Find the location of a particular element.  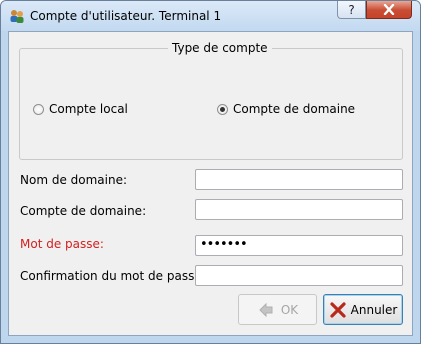

close-button is located at coordinates (389, 10).